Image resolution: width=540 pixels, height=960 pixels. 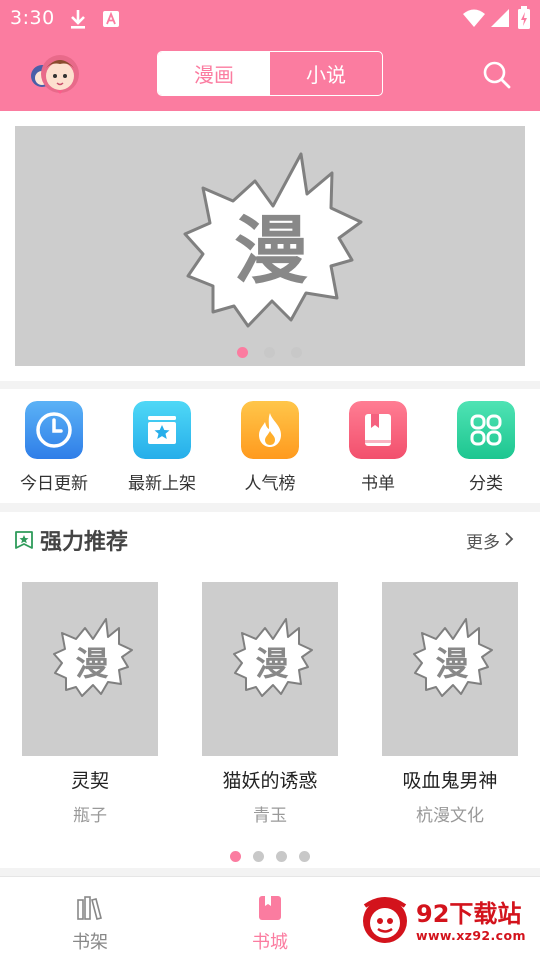 I want to click on tab-novels: 小说, so click(x=326, y=73).